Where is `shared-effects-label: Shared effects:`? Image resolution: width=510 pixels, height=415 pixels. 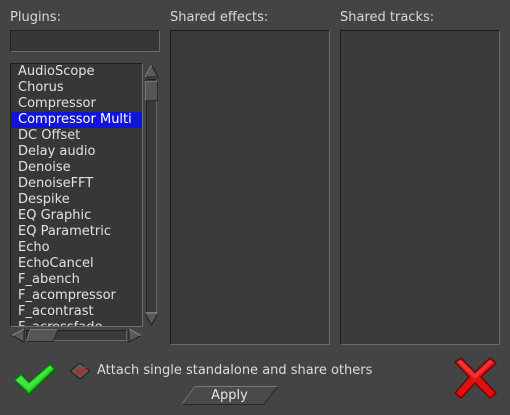
shared-effects-label: Shared effects: is located at coordinates (219, 17).